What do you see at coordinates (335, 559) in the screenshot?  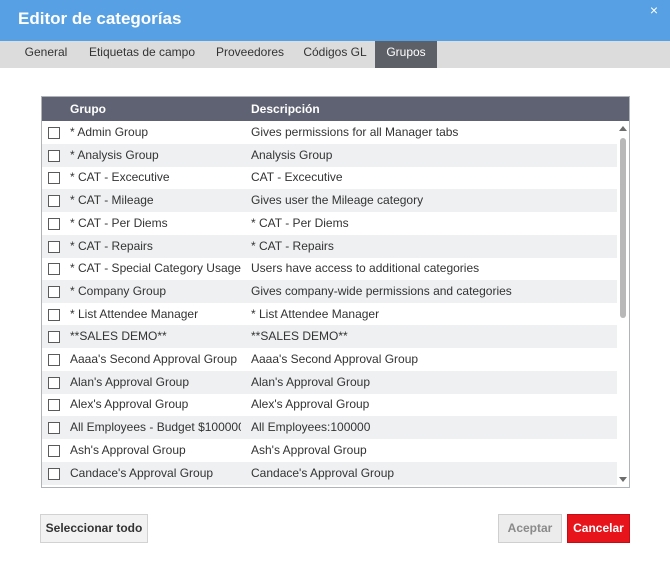 I see `page-cutoff-strip` at bounding box center [335, 559].